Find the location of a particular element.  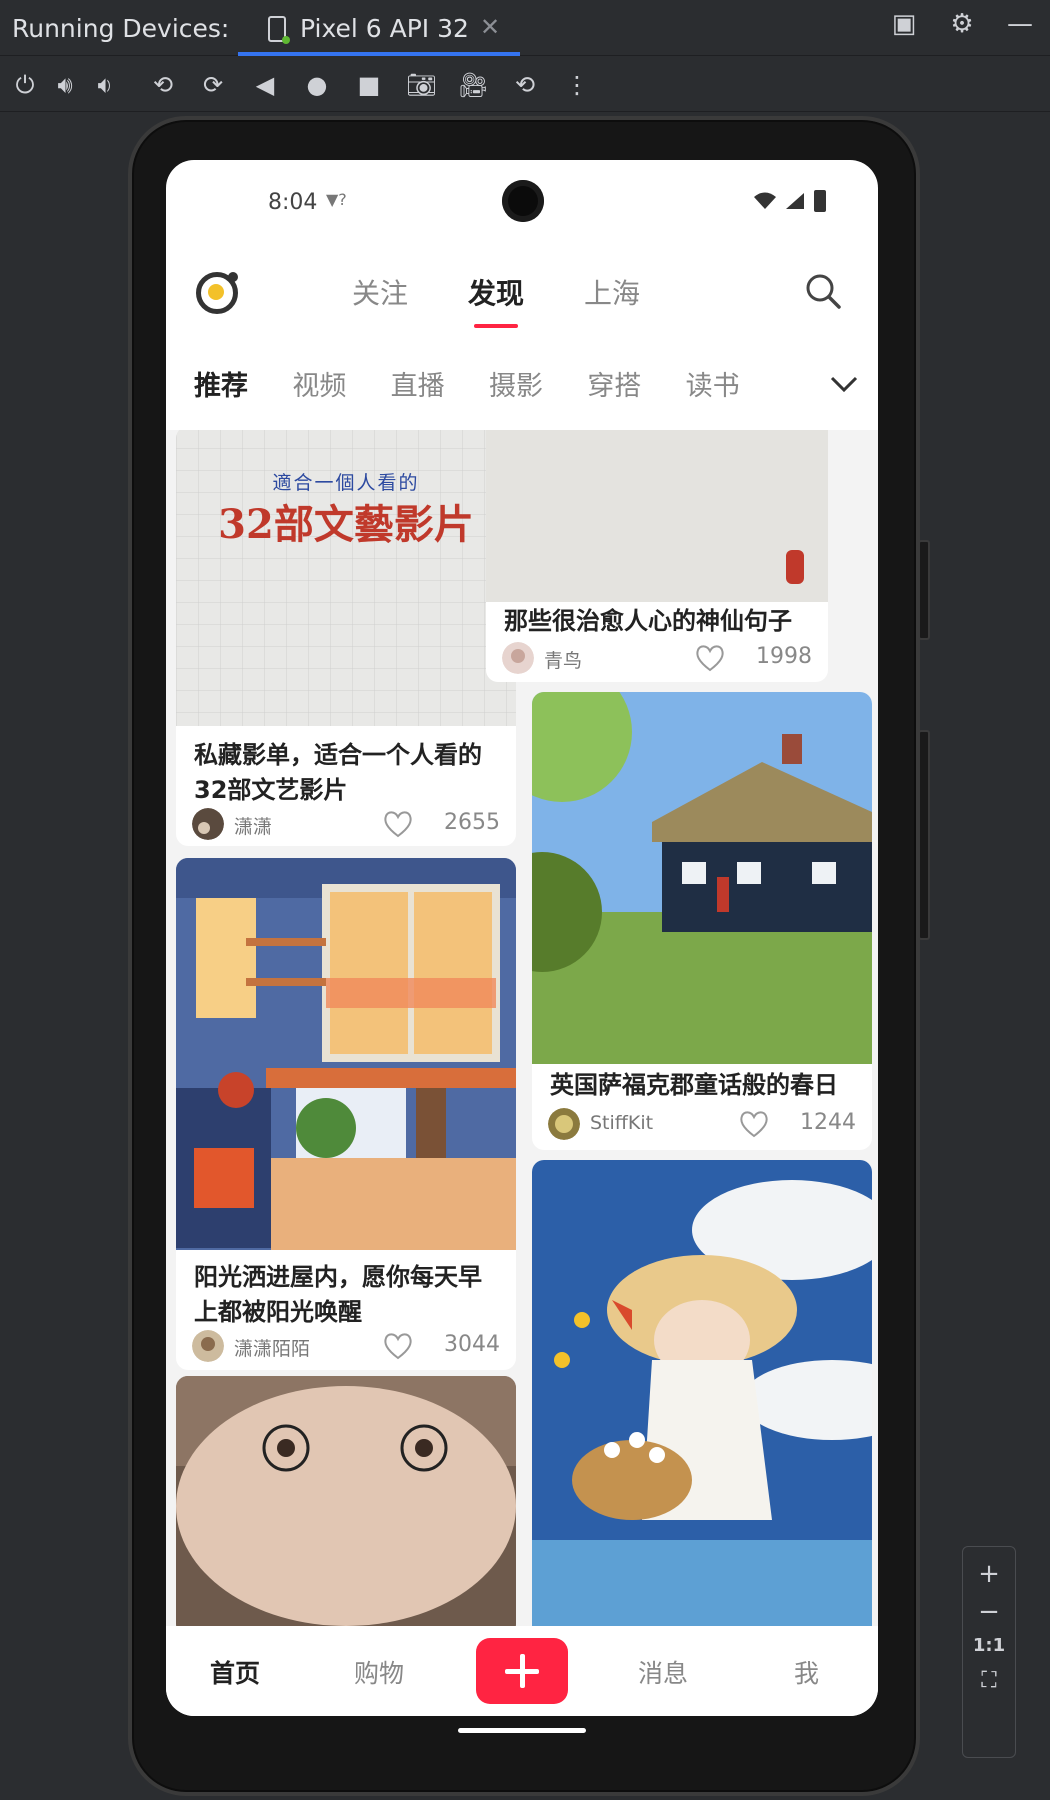

power-icon: ⏻ is located at coordinates (25, 85).